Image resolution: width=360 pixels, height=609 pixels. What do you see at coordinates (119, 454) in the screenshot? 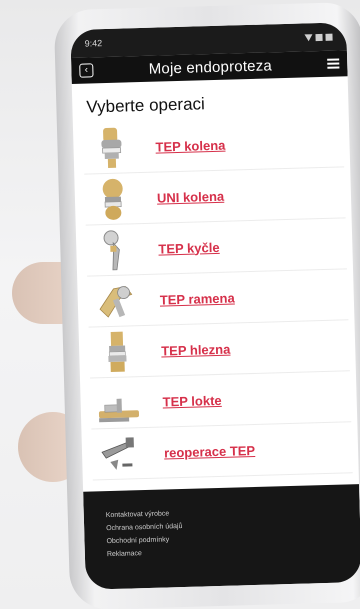
I see `revision-implant-icon` at bounding box center [119, 454].